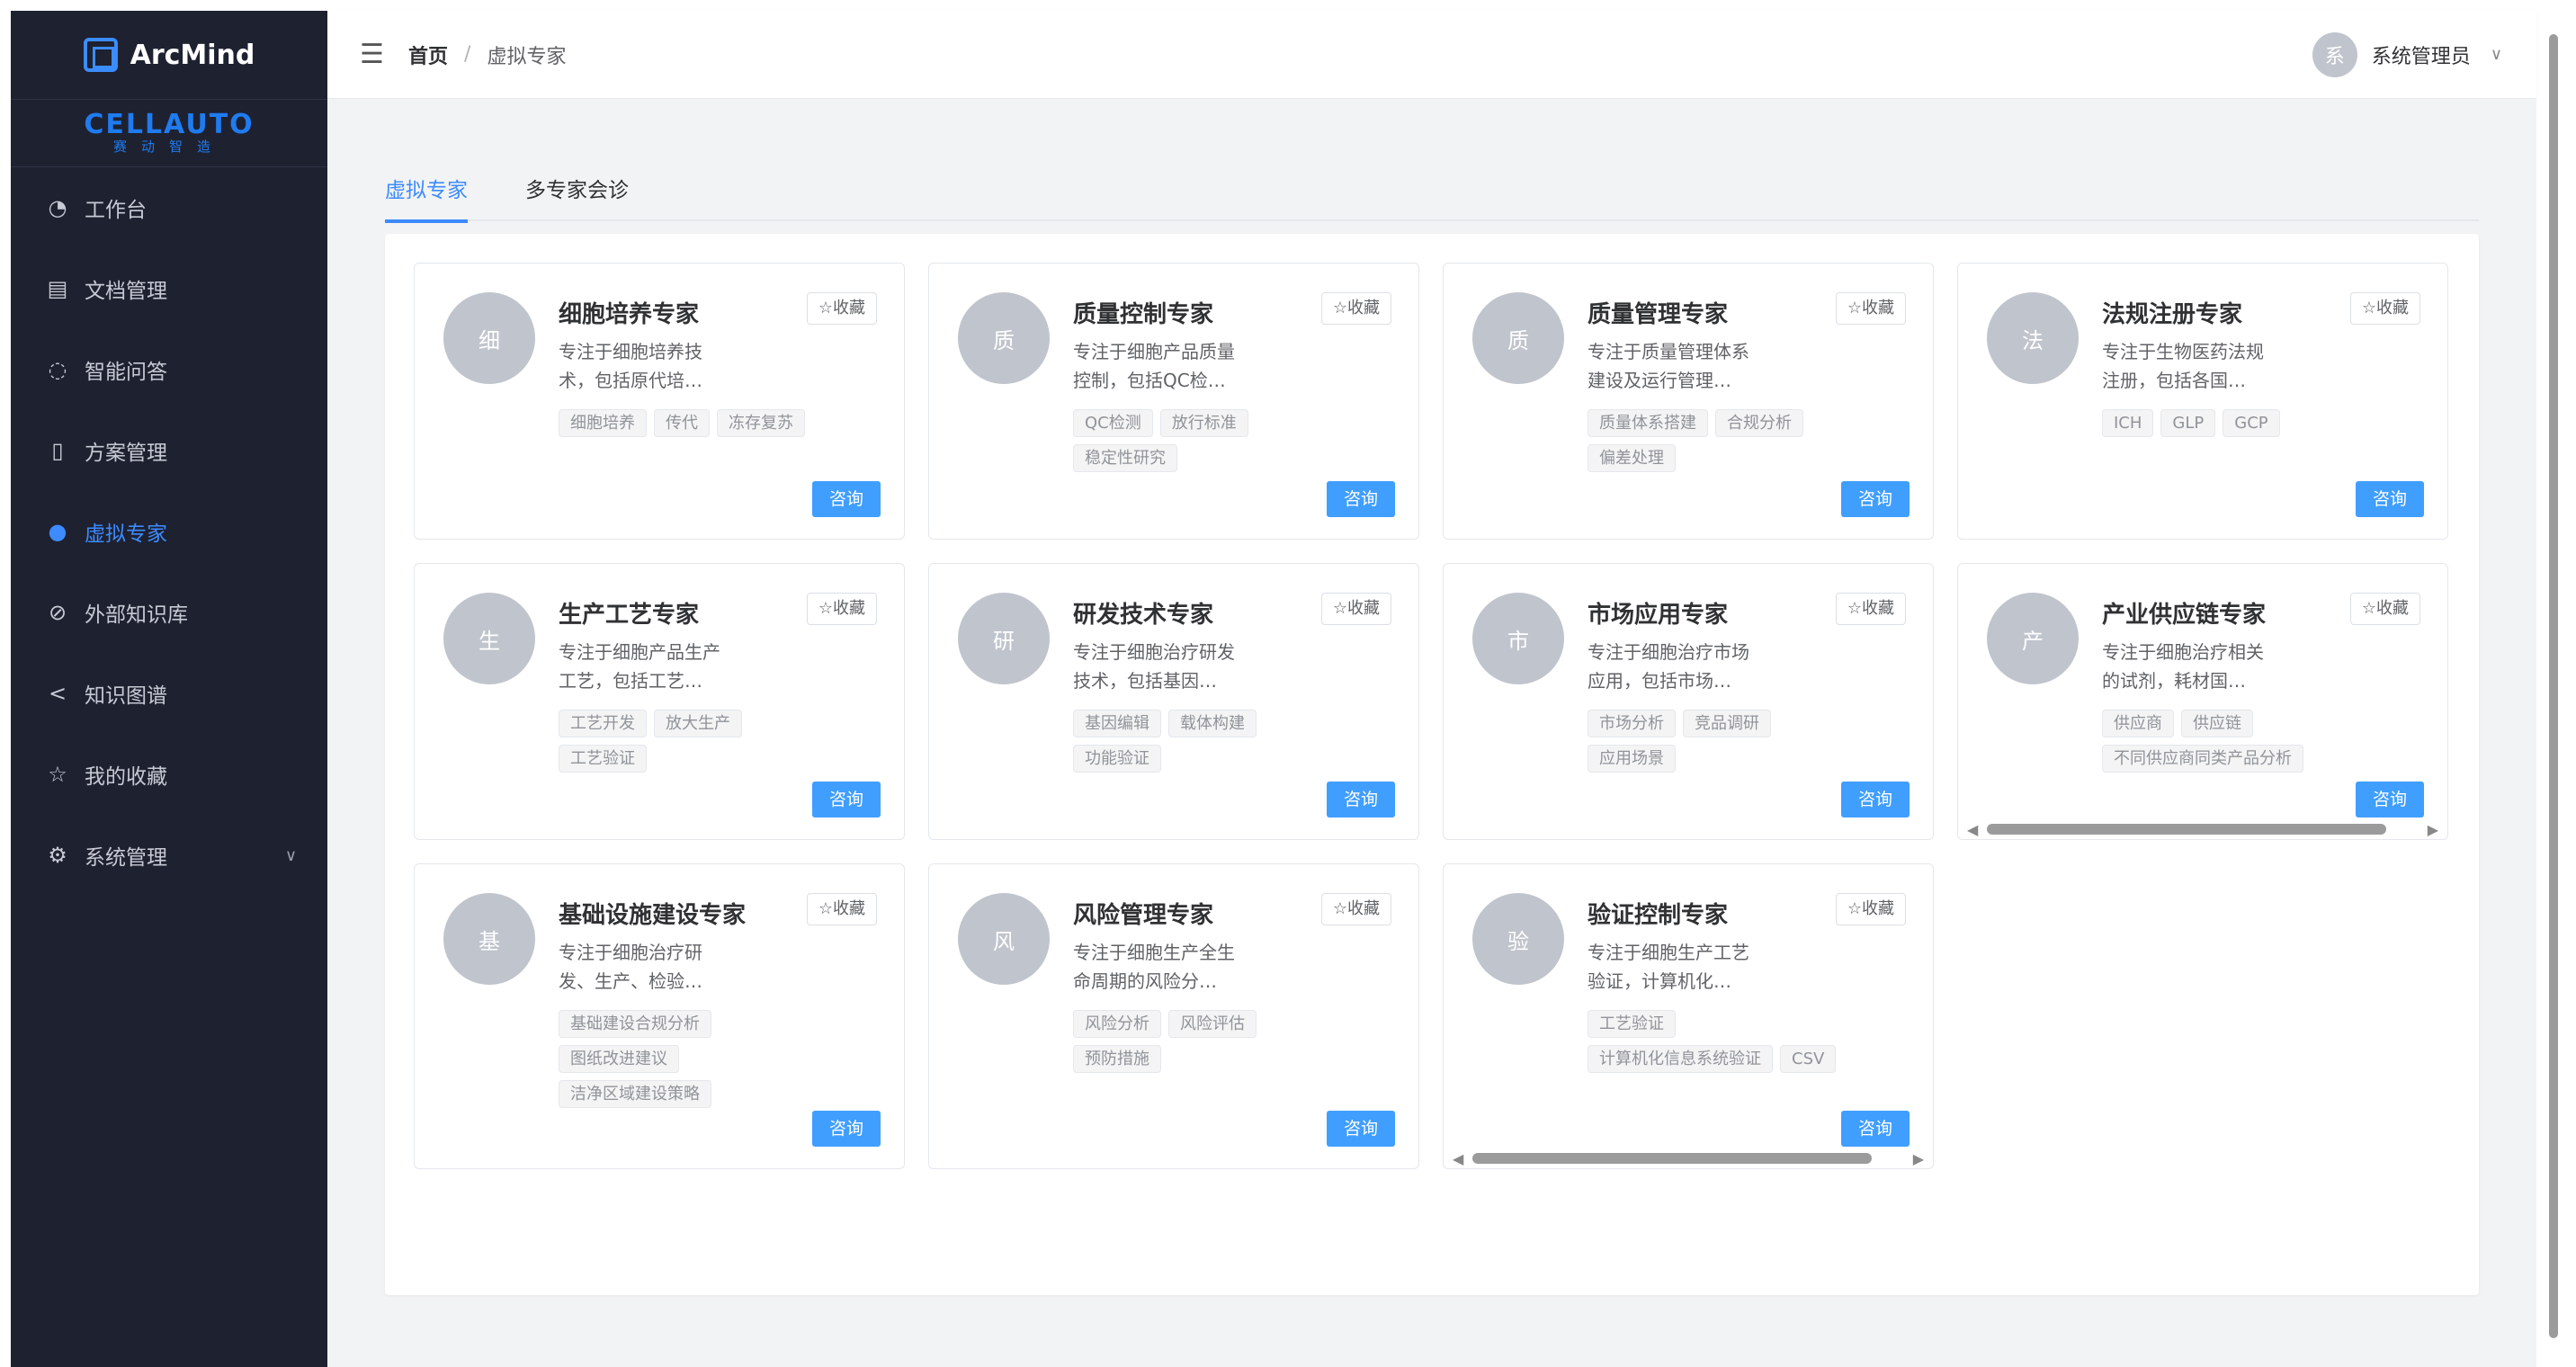  I want to click on expert-tag: 放大生产, so click(698, 723).